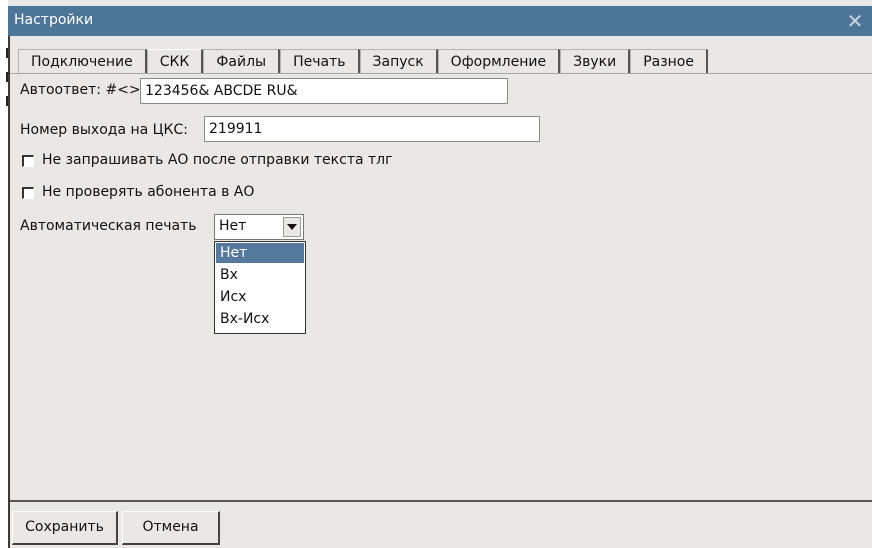 The width and height of the screenshot is (872, 548). I want to click on dropdown-arrow, so click(292, 227).